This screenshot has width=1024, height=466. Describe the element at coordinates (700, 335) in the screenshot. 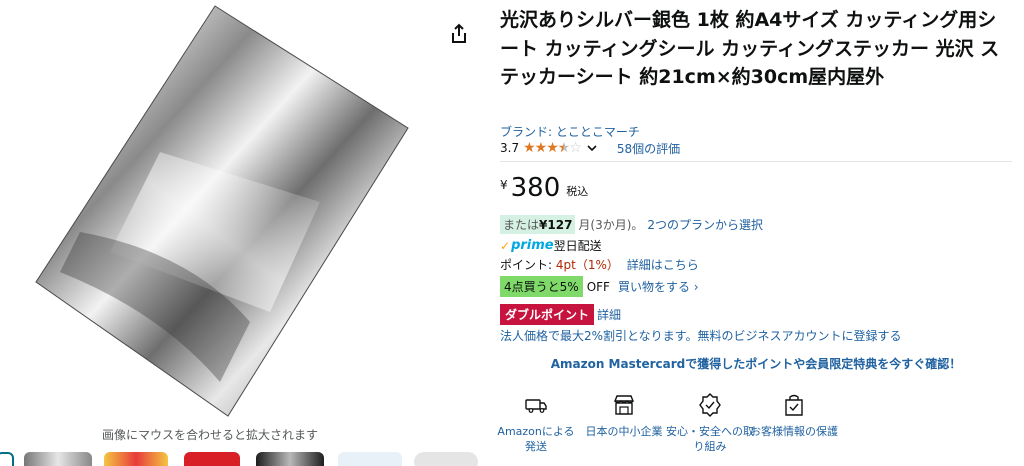

I see `business-account-link: 法人価格で最大2%割引となります。無料のビジネスアカウントに登録する` at that location.